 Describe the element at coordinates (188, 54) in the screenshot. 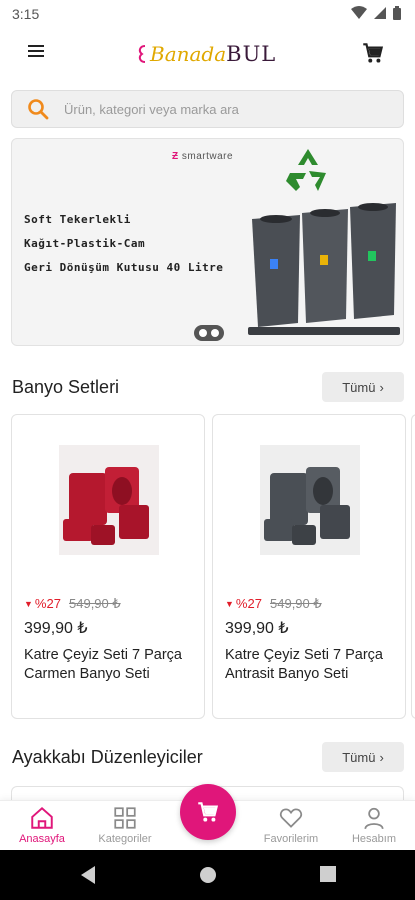

I see `logo-text-banada: Banada` at that location.